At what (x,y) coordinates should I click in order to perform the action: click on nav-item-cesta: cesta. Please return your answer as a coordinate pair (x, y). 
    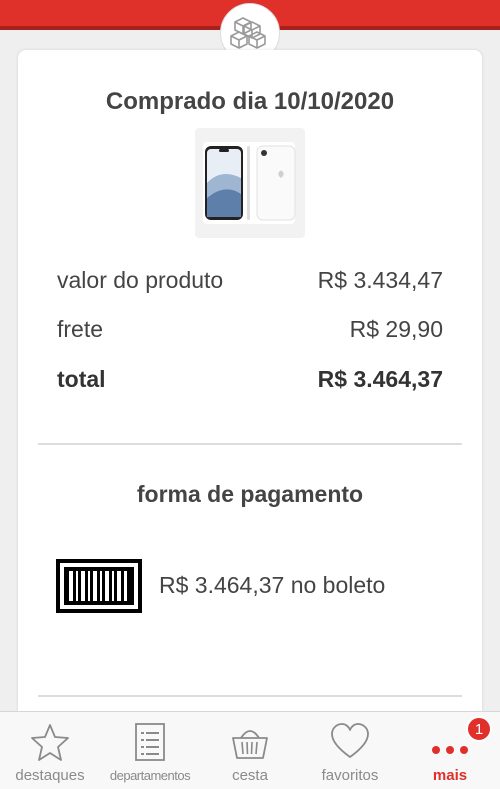
    Looking at the image, I should click on (250, 750).